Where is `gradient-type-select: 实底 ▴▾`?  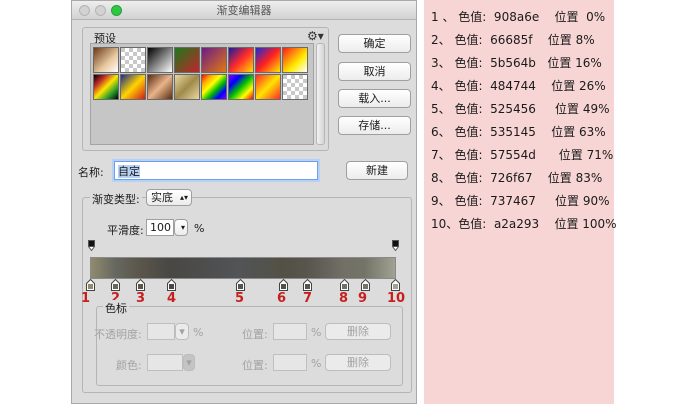 gradient-type-select: 实底 ▴▾ is located at coordinates (169, 197).